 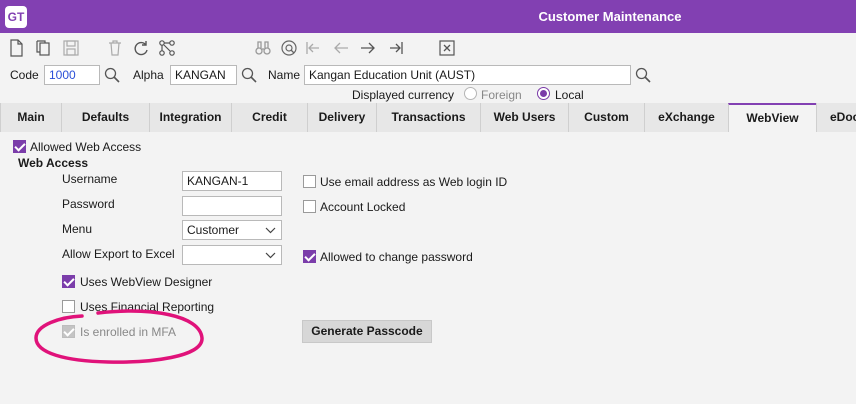 I want to click on name-label: Name, so click(x=284, y=75).